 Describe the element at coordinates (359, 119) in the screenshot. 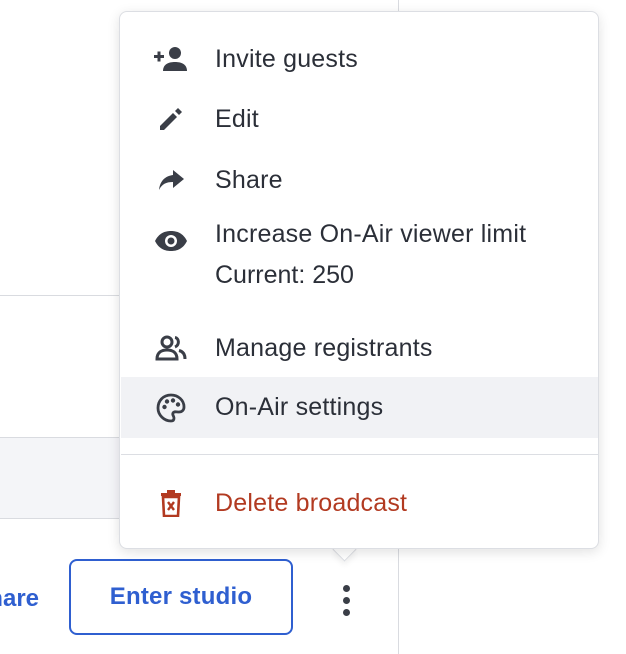

I see `menu-item-edit: Edit` at that location.